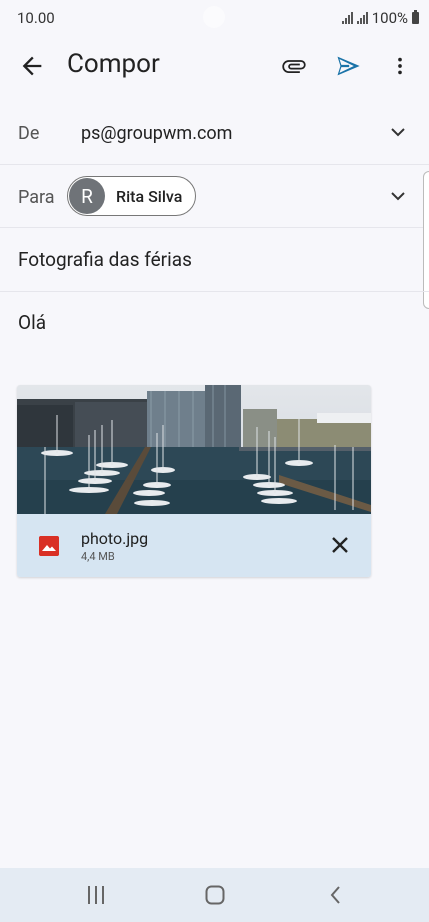  I want to click on subject-field: Fotografia das férias, so click(105, 259).